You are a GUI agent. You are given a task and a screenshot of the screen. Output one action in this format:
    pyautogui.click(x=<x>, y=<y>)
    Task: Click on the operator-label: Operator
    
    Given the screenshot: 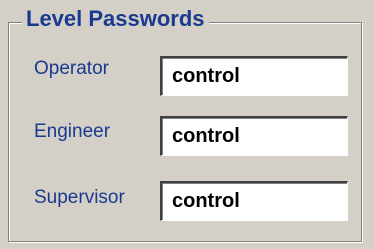 What is the action you would take?
    pyautogui.click(x=71, y=68)
    